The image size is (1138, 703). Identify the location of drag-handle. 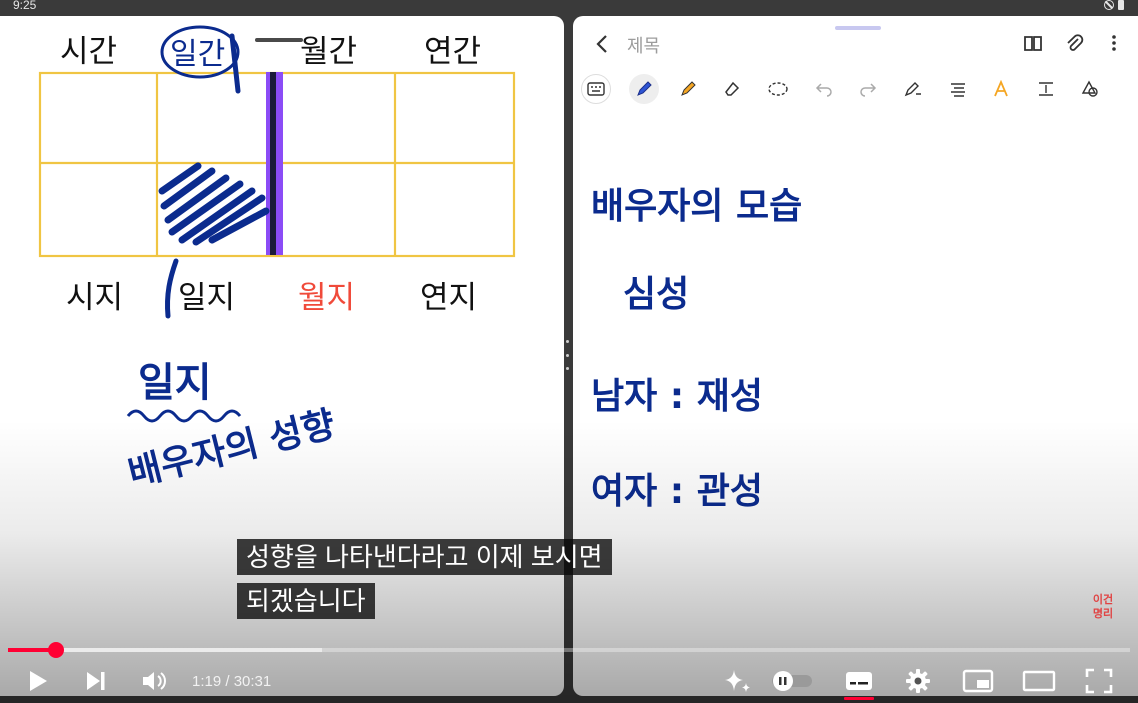
(279, 40).